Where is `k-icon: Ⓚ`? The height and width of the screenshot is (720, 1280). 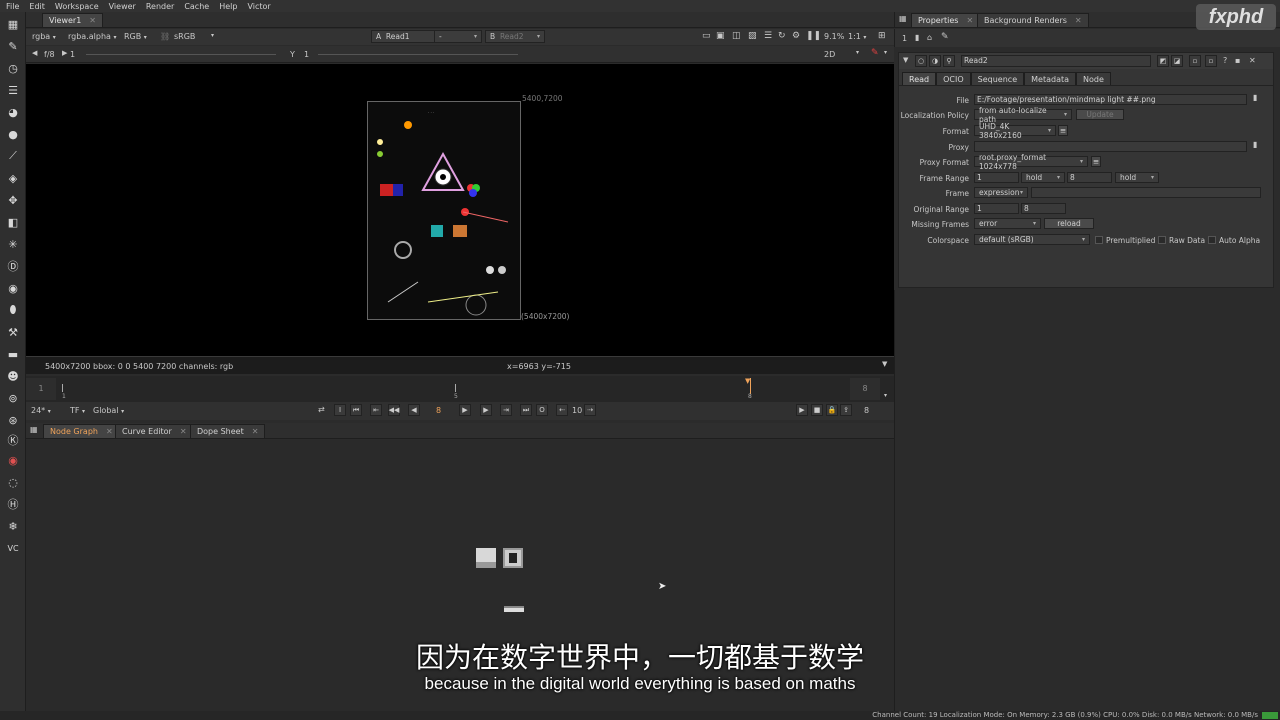
k-icon: Ⓚ is located at coordinates (13, 440).